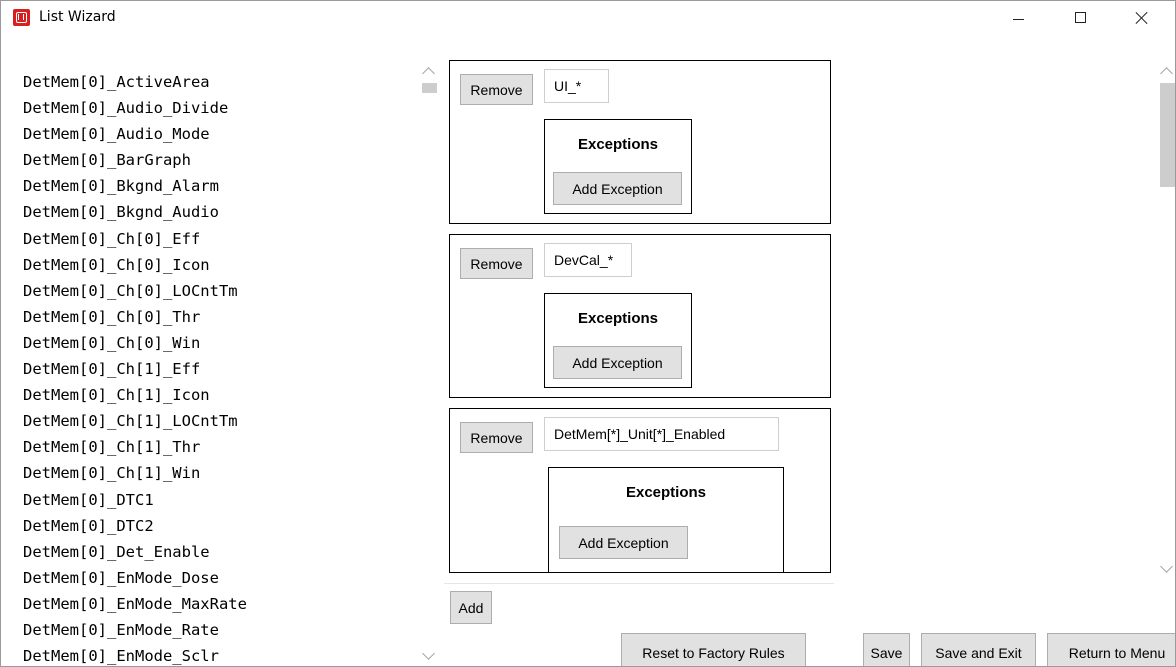 The image size is (1176, 667). Describe the element at coordinates (217, 343) in the screenshot. I see `variable-list-item: DetMem[0]_Ch[0]_Win` at that location.